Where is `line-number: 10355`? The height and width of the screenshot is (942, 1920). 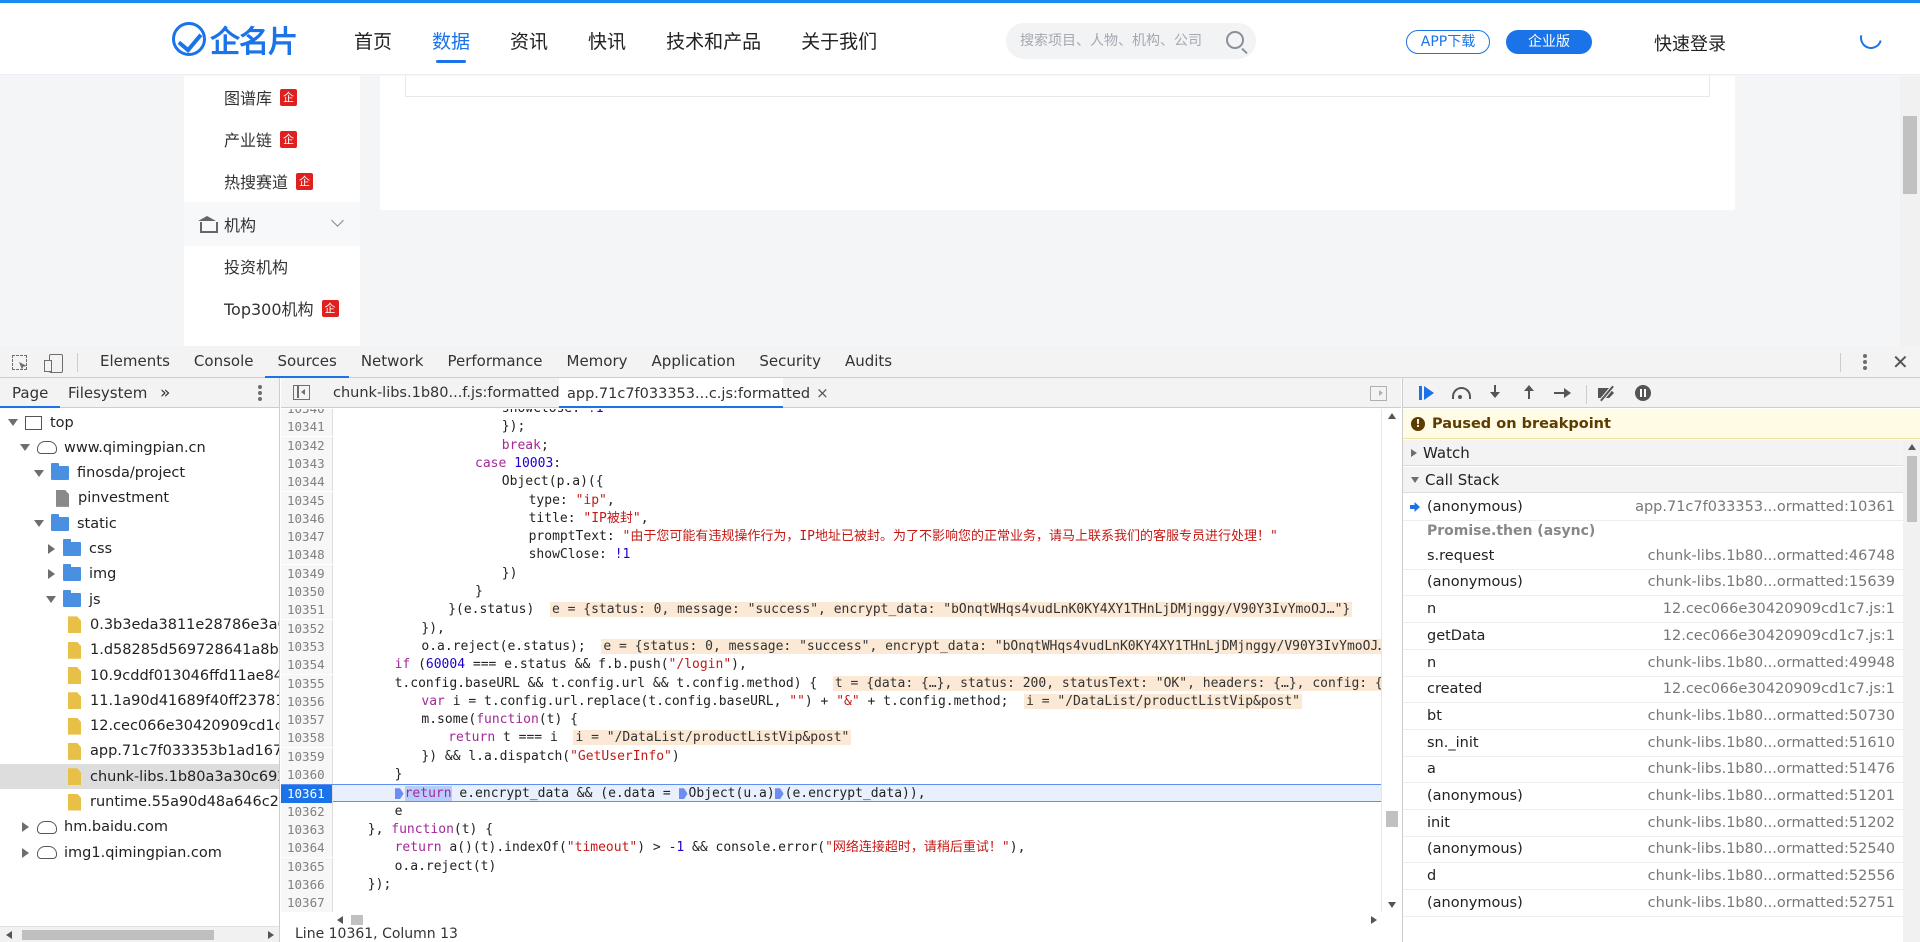
line-number: 10355 is located at coordinates (307, 683).